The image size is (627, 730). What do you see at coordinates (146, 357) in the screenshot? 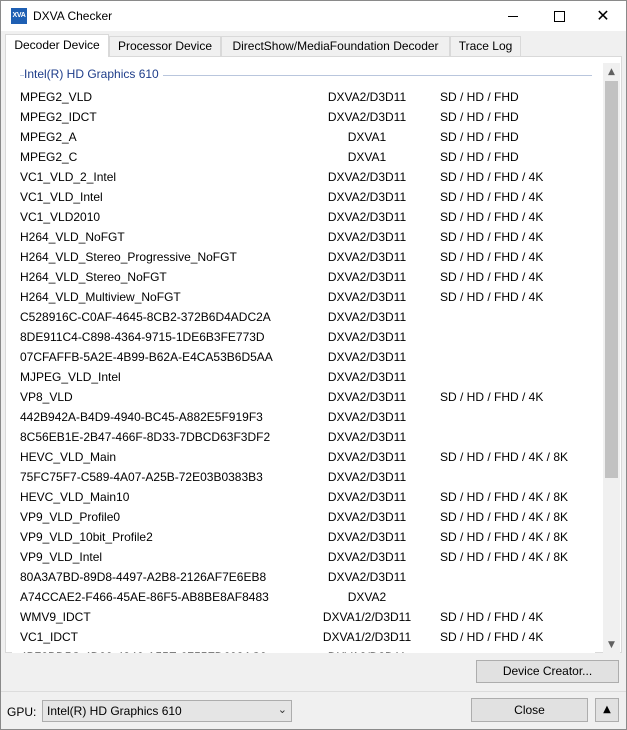
I see `decoder-name: 07CFAFFB-5A2E-4B99-B62A-E4CA53B6D5AA` at bounding box center [146, 357].